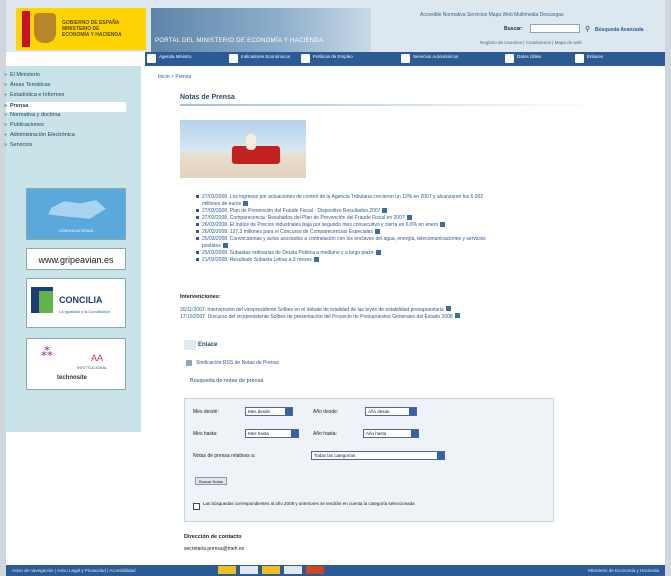  I want to click on advanced-search-link: Búsqueda Avanzada, so click(619, 30).